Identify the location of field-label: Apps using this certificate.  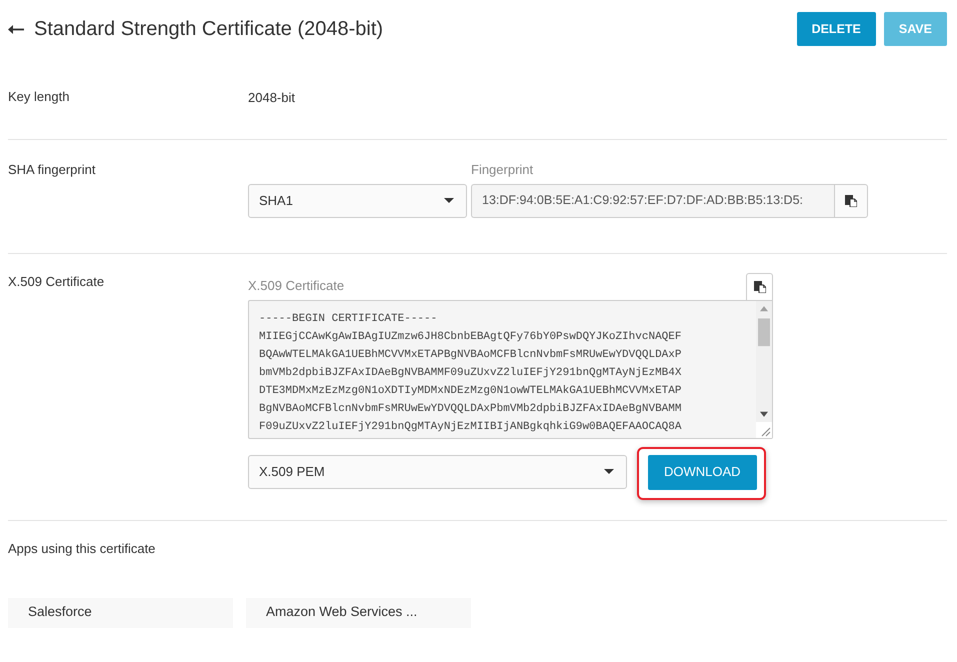
(82, 549).